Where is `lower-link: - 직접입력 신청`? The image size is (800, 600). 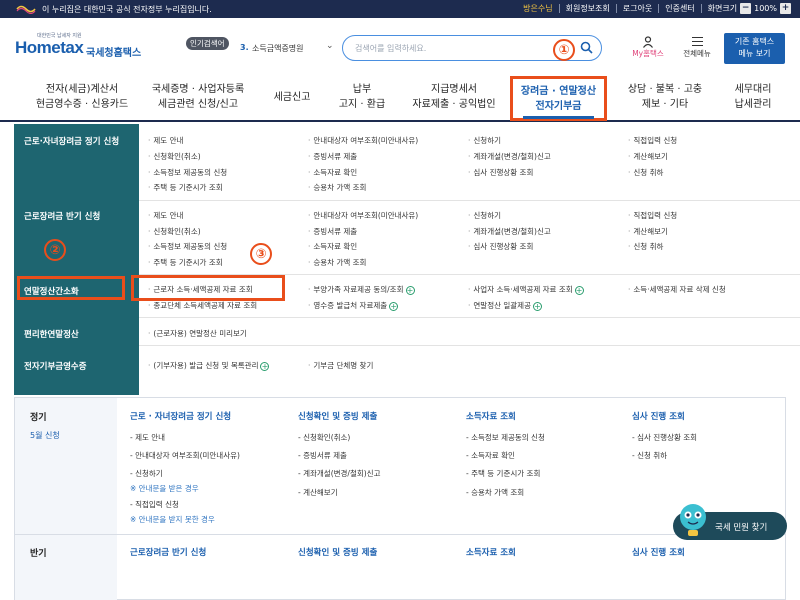 lower-link: - 직접입력 신청 is located at coordinates (154, 504).